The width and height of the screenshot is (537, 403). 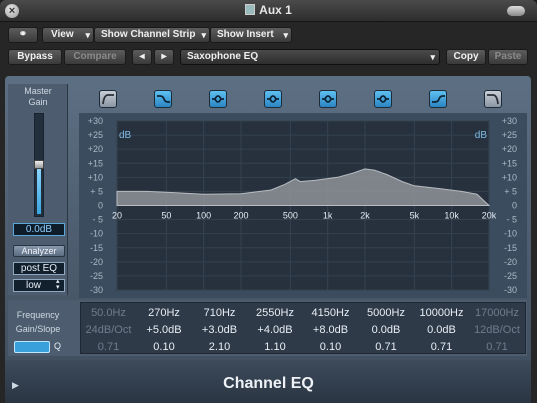 What do you see at coordinates (96, 191) in the screenshot?
I see `y-tick-left: + 5` at bounding box center [96, 191].